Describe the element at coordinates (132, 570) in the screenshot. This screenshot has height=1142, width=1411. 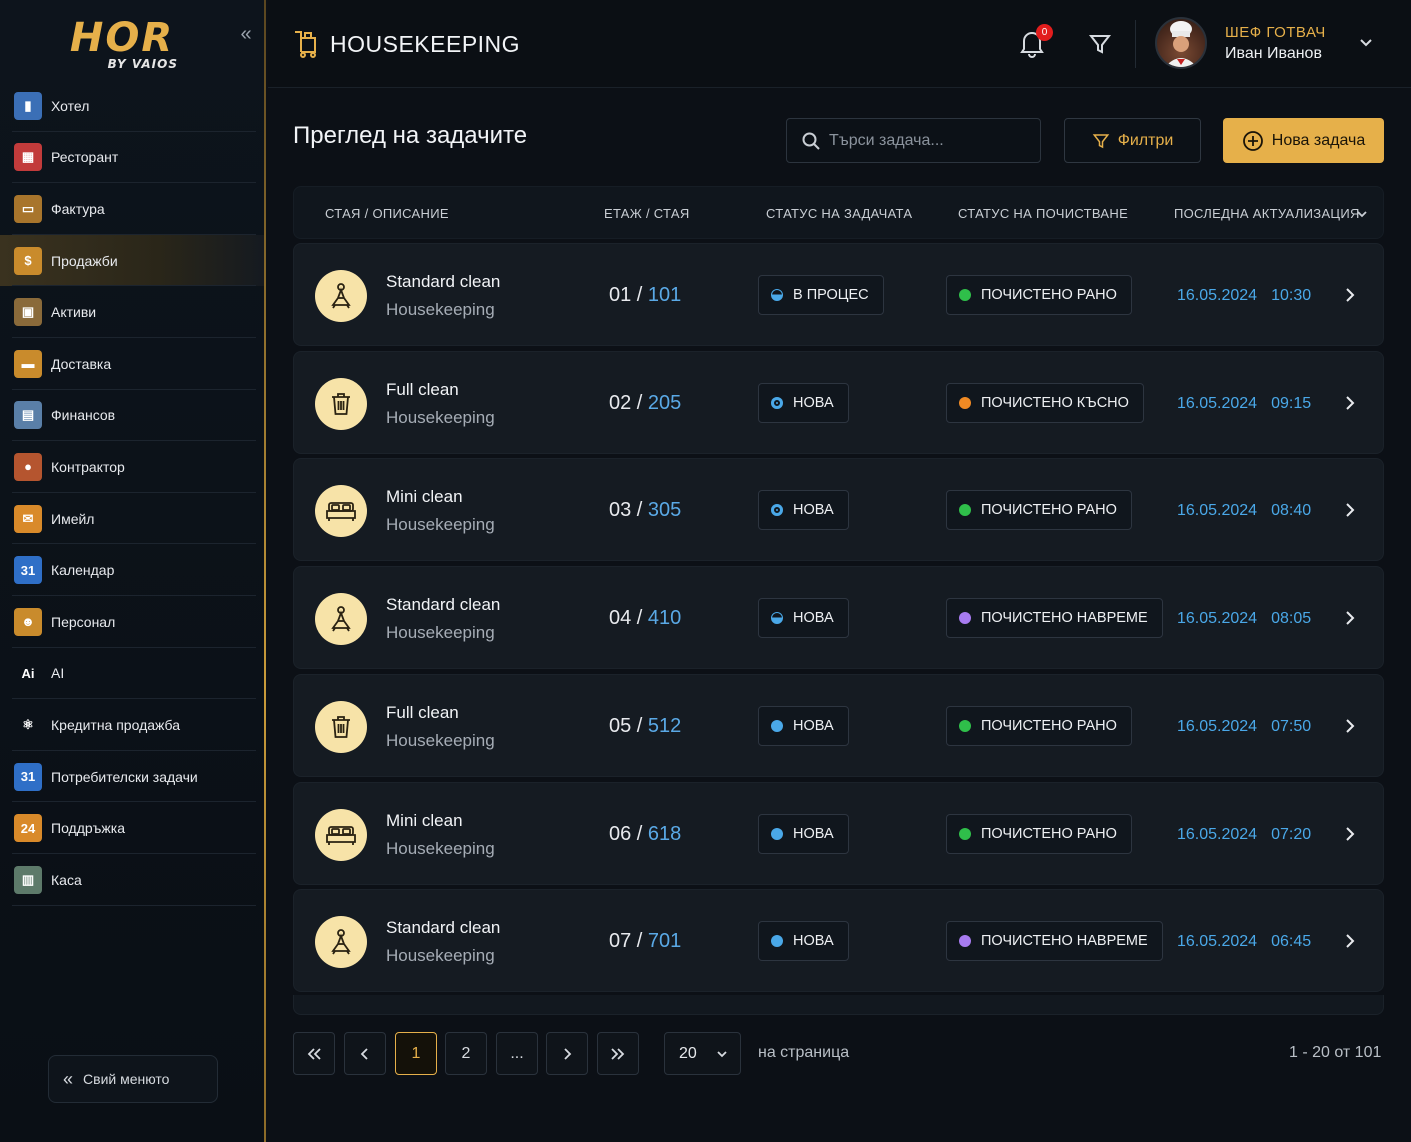
I see `sidebar-item: 31 Календар` at that location.